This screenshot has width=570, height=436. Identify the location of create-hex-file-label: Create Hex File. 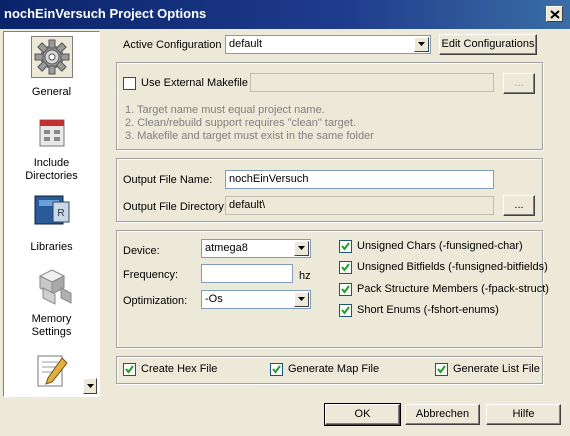
(179, 369).